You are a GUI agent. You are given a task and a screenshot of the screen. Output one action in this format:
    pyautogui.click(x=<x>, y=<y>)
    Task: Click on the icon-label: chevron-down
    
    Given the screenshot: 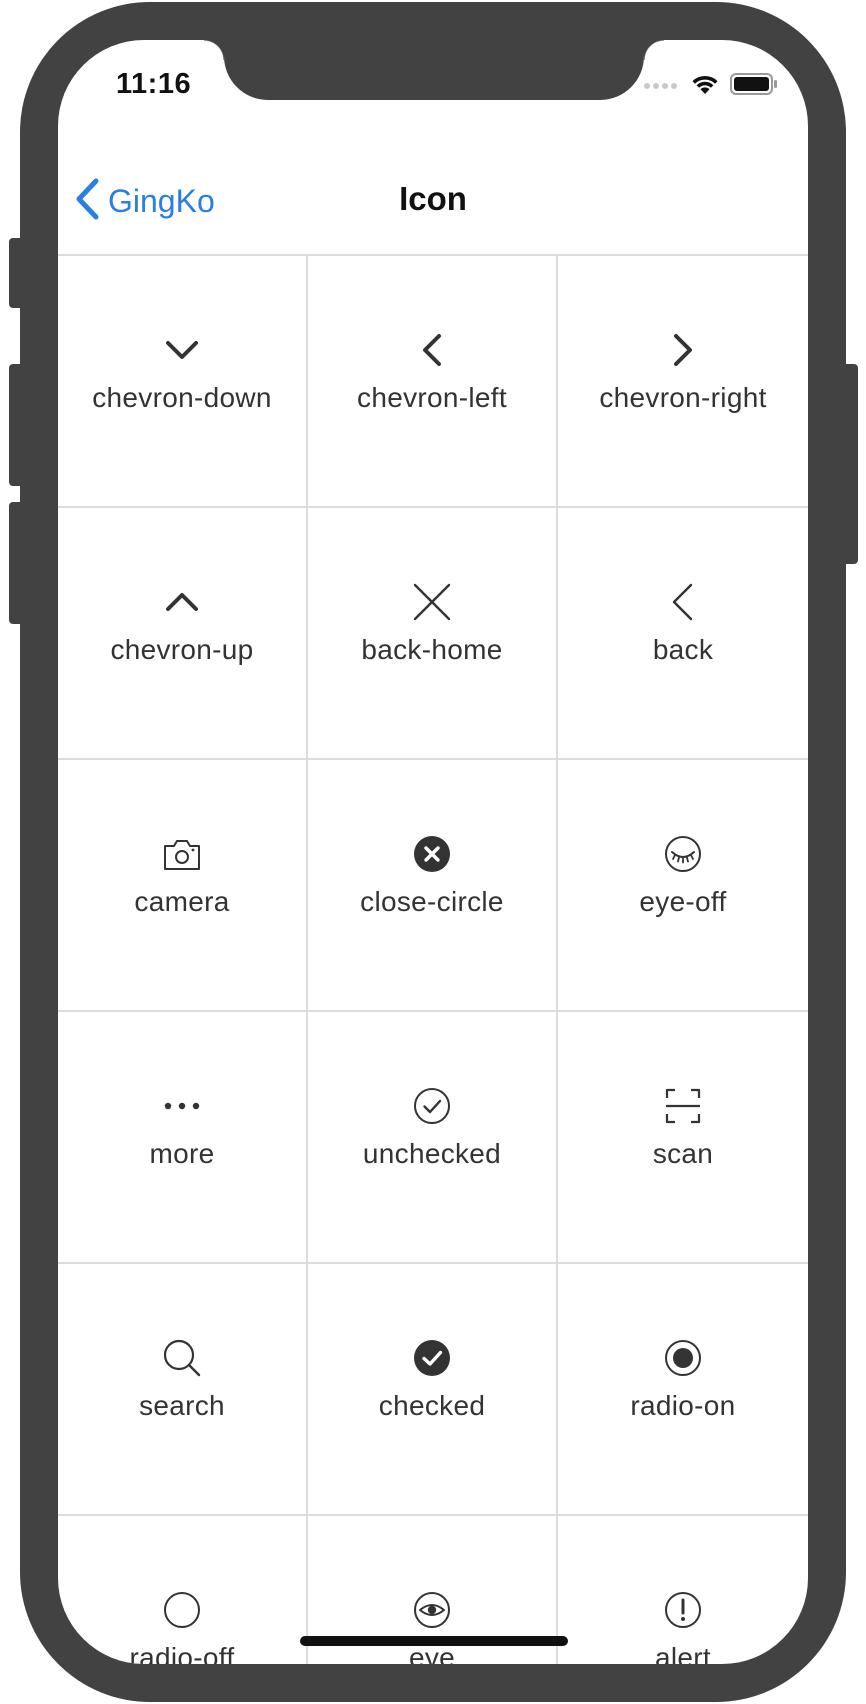 What is the action you would take?
    pyautogui.click(x=182, y=397)
    